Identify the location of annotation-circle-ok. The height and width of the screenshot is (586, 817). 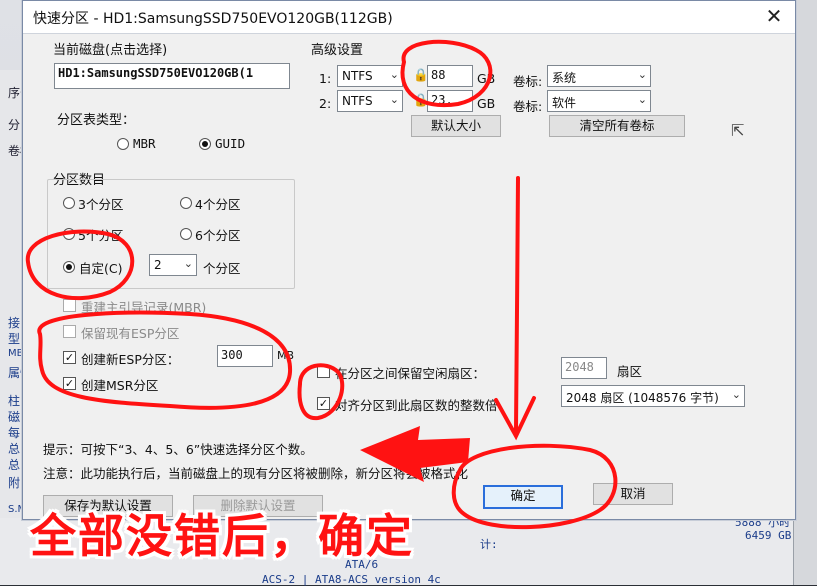
(534, 486).